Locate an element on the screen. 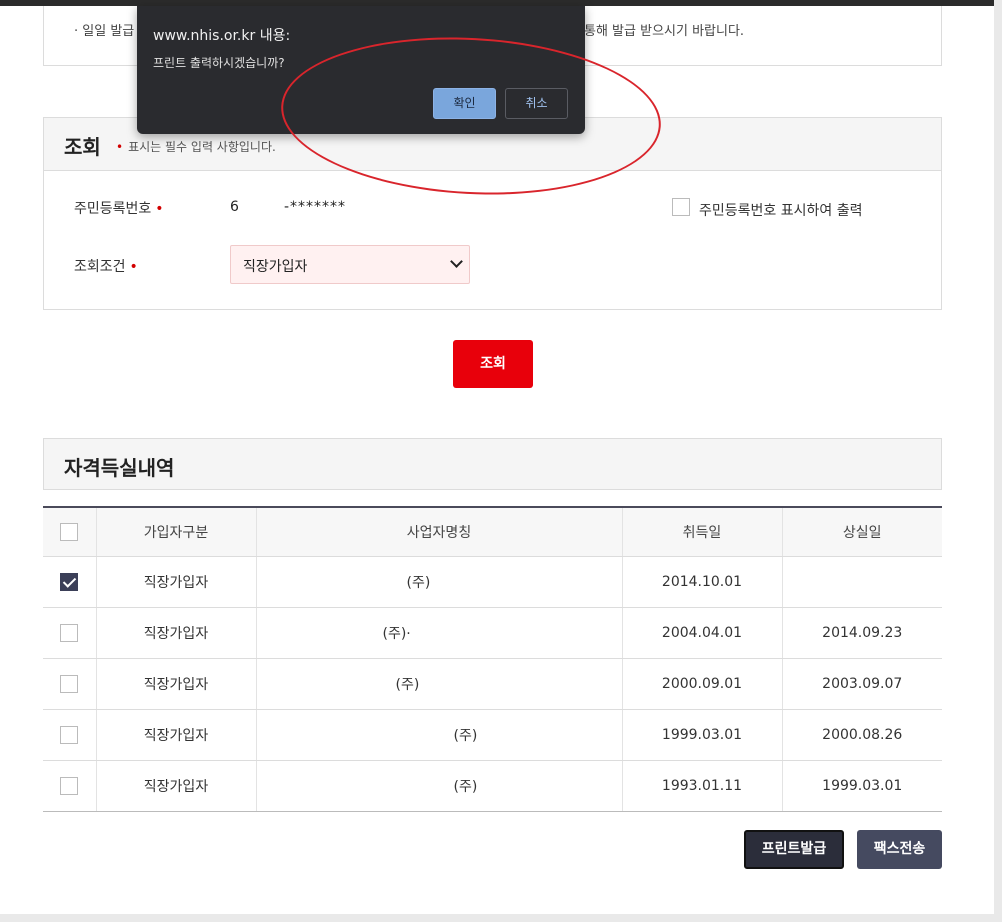 This screenshot has width=1002, height=922. table-row: 직장가입자 (주)· 2004.04.01 2014.09.23 is located at coordinates (492, 633).